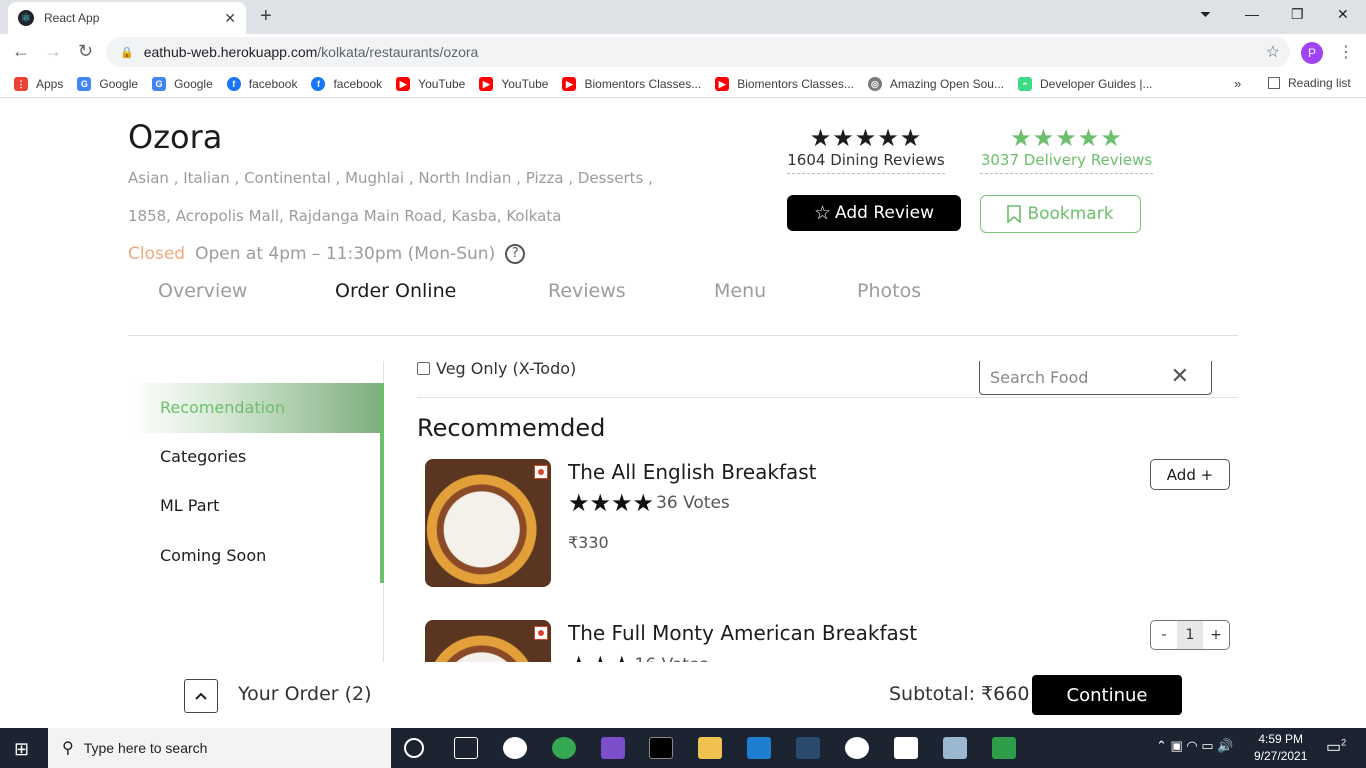 Image resolution: width=1366 pixels, height=768 pixels. Describe the element at coordinates (710, 748) in the screenshot. I see `file-explorer-icon` at that location.